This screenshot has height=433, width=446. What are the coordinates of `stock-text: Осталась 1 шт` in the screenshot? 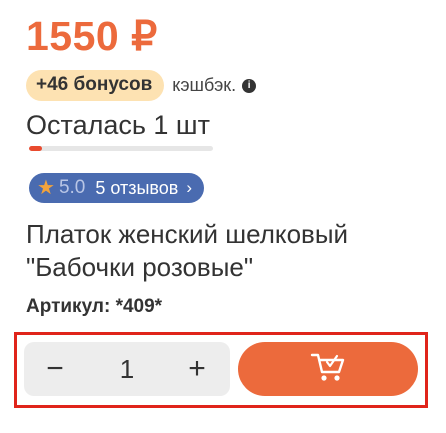 It's located at (118, 125).